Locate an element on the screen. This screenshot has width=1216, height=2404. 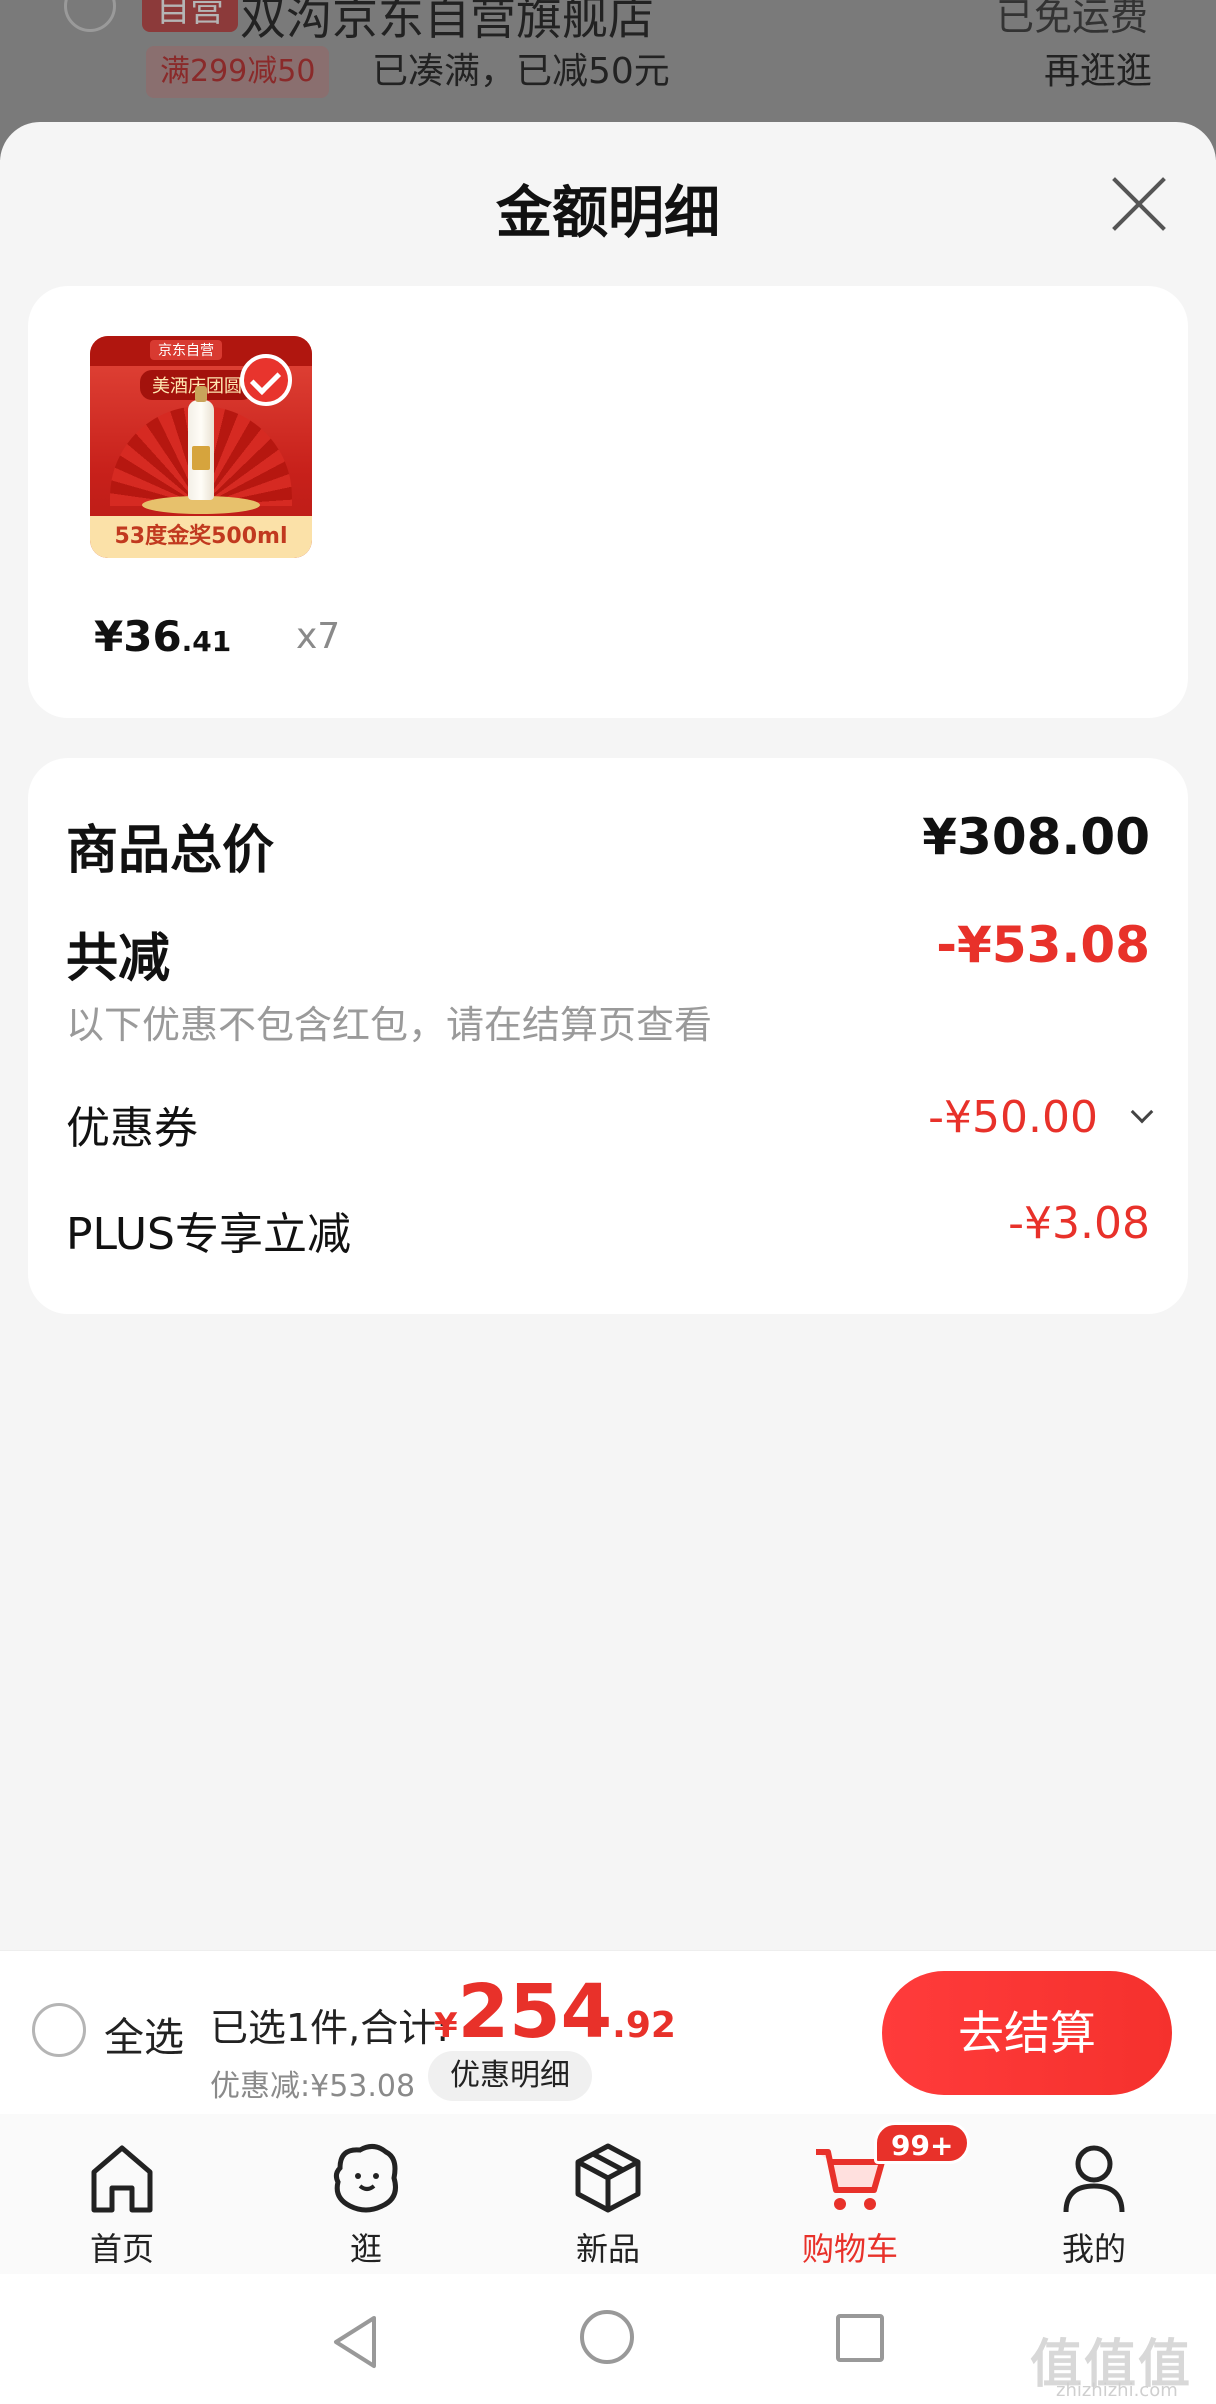
select-all-radio is located at coordinates (59, 2030).